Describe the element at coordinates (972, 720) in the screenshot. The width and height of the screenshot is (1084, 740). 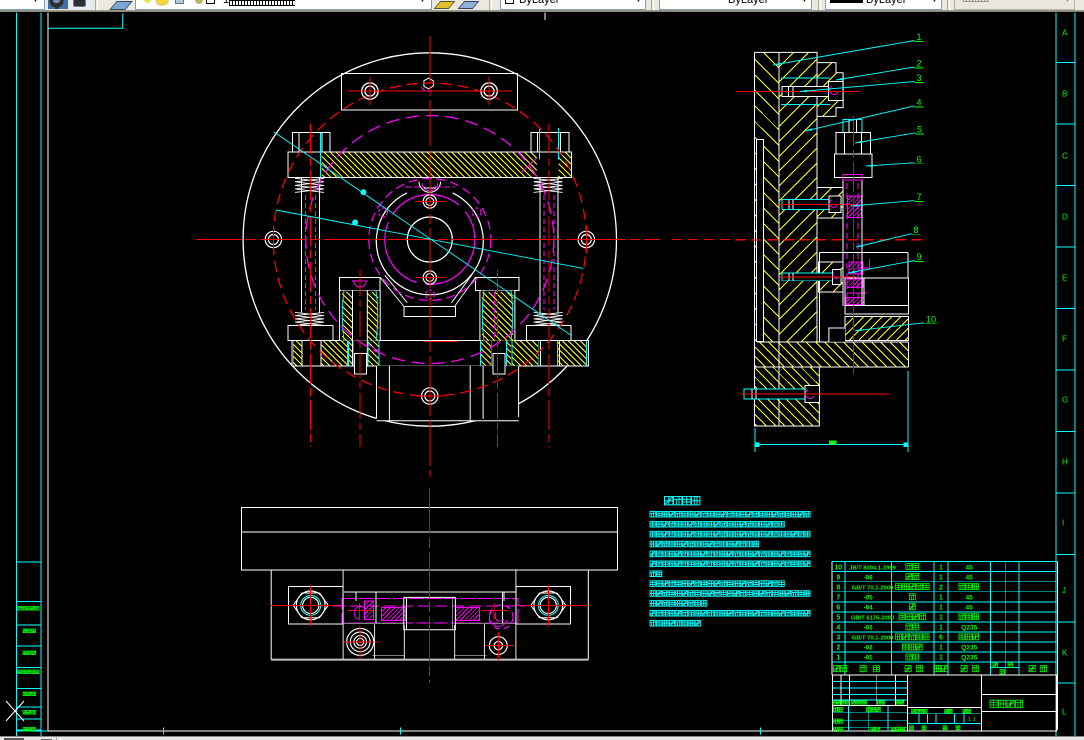
I see `svg-text: 1:1` at that location.